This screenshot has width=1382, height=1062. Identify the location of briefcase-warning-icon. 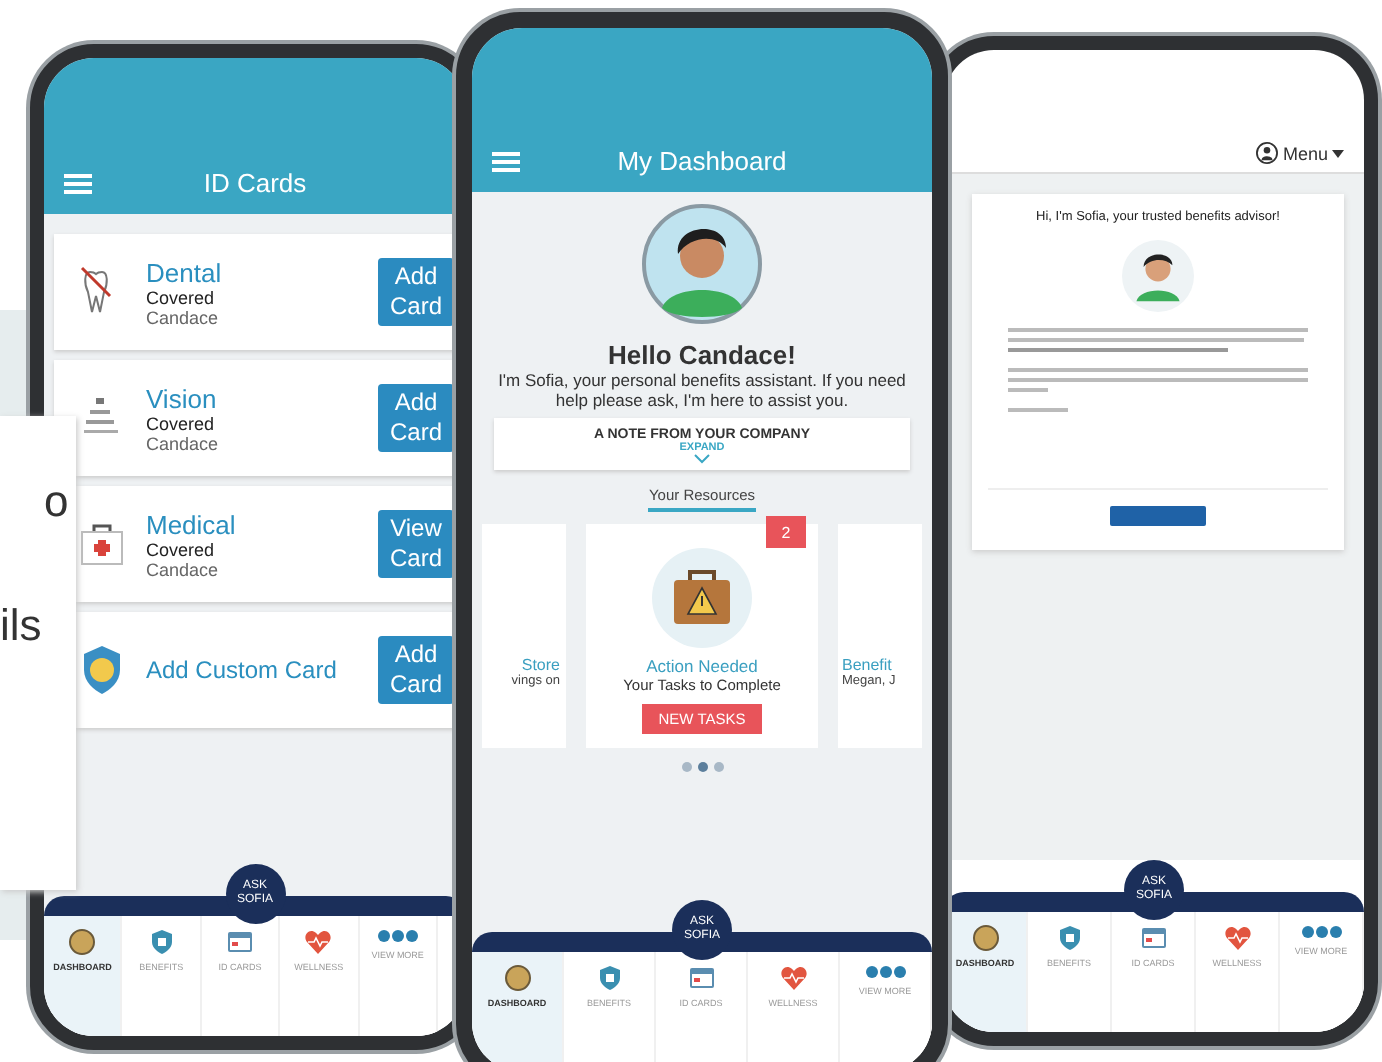
(702, 598).